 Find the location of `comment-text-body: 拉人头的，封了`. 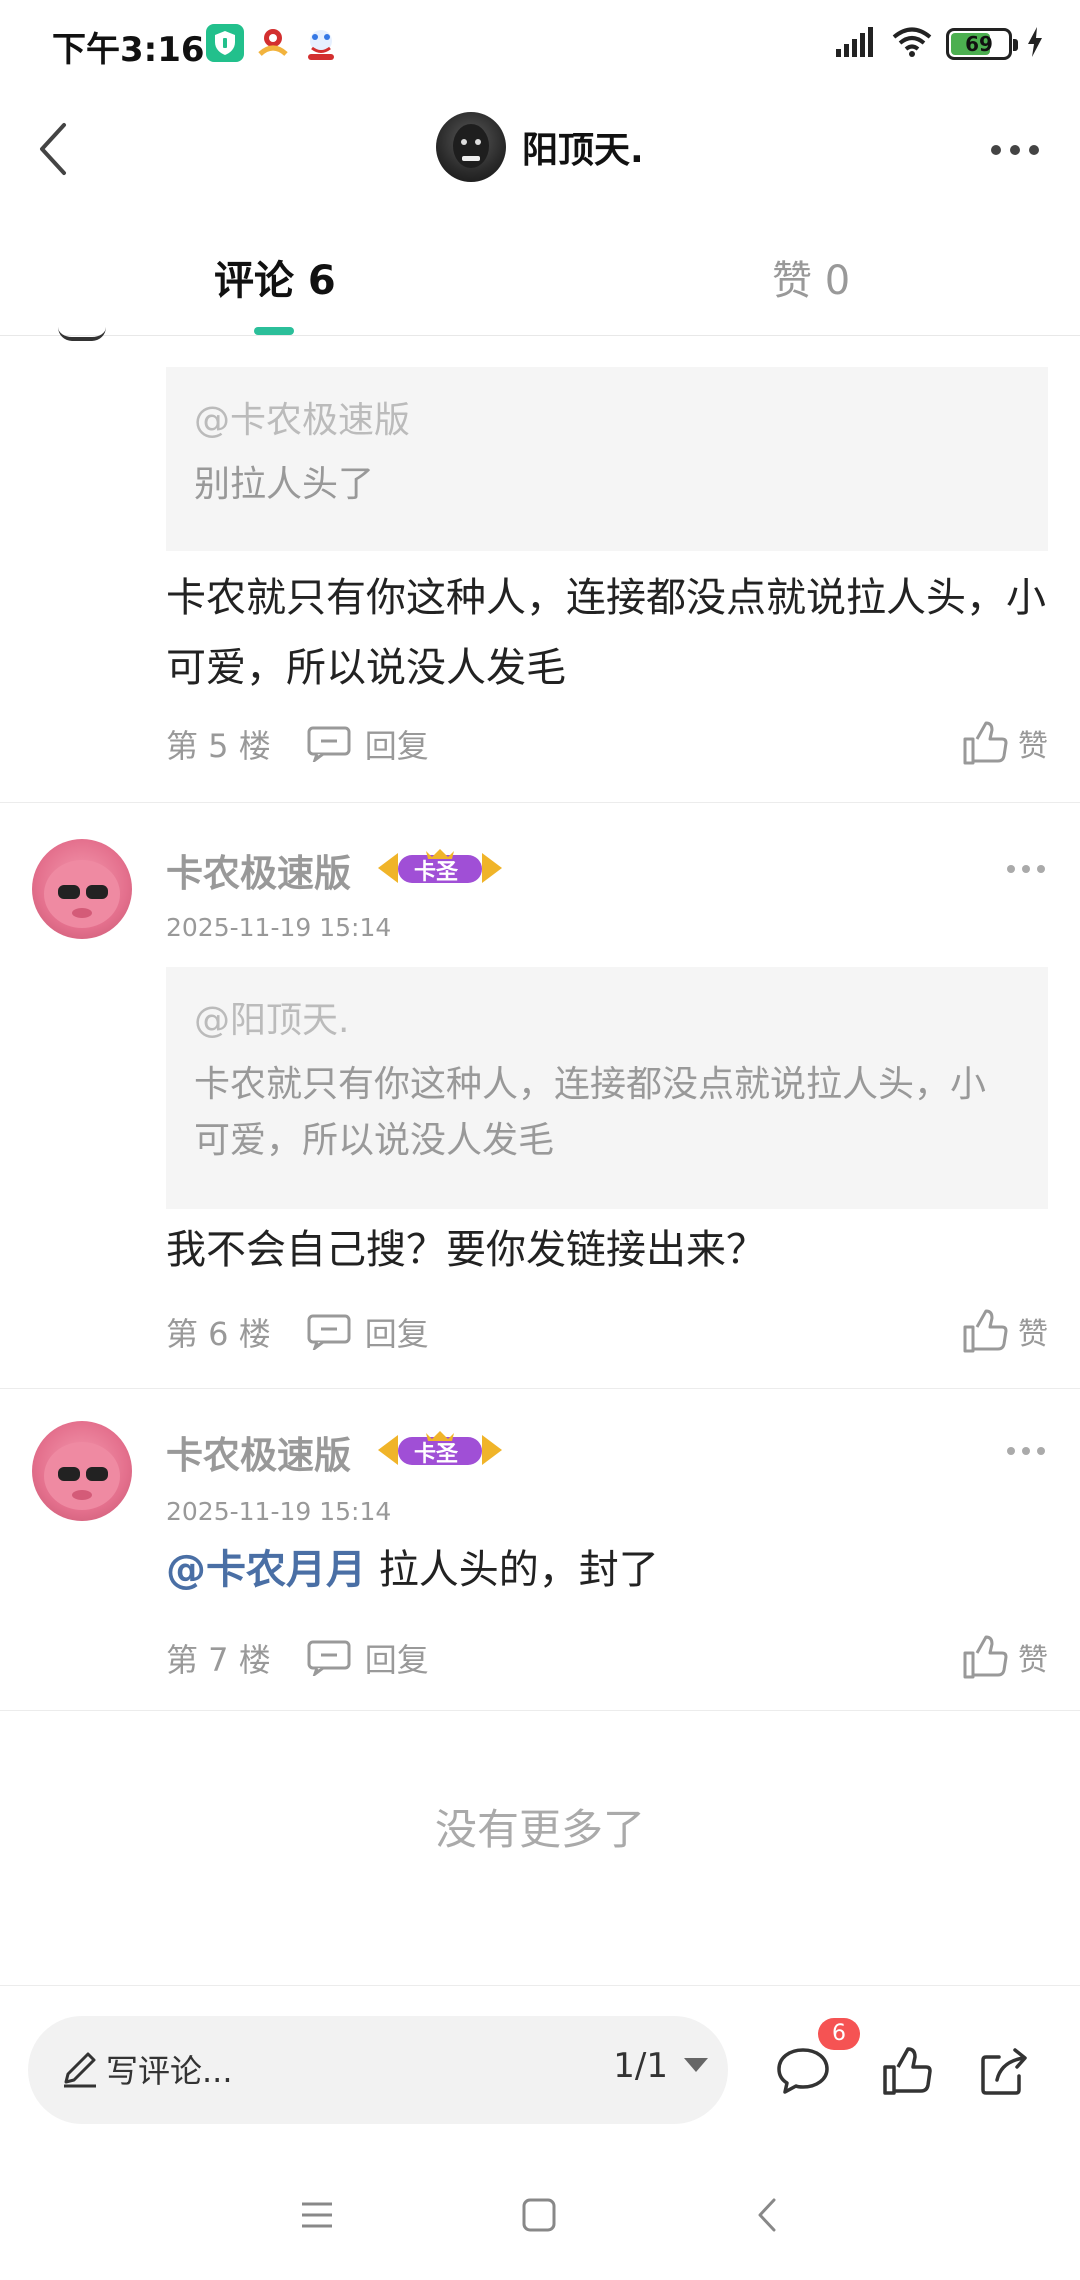

comment-text-body: 拉人头的，封了 is located at coordinates (512, 1570).